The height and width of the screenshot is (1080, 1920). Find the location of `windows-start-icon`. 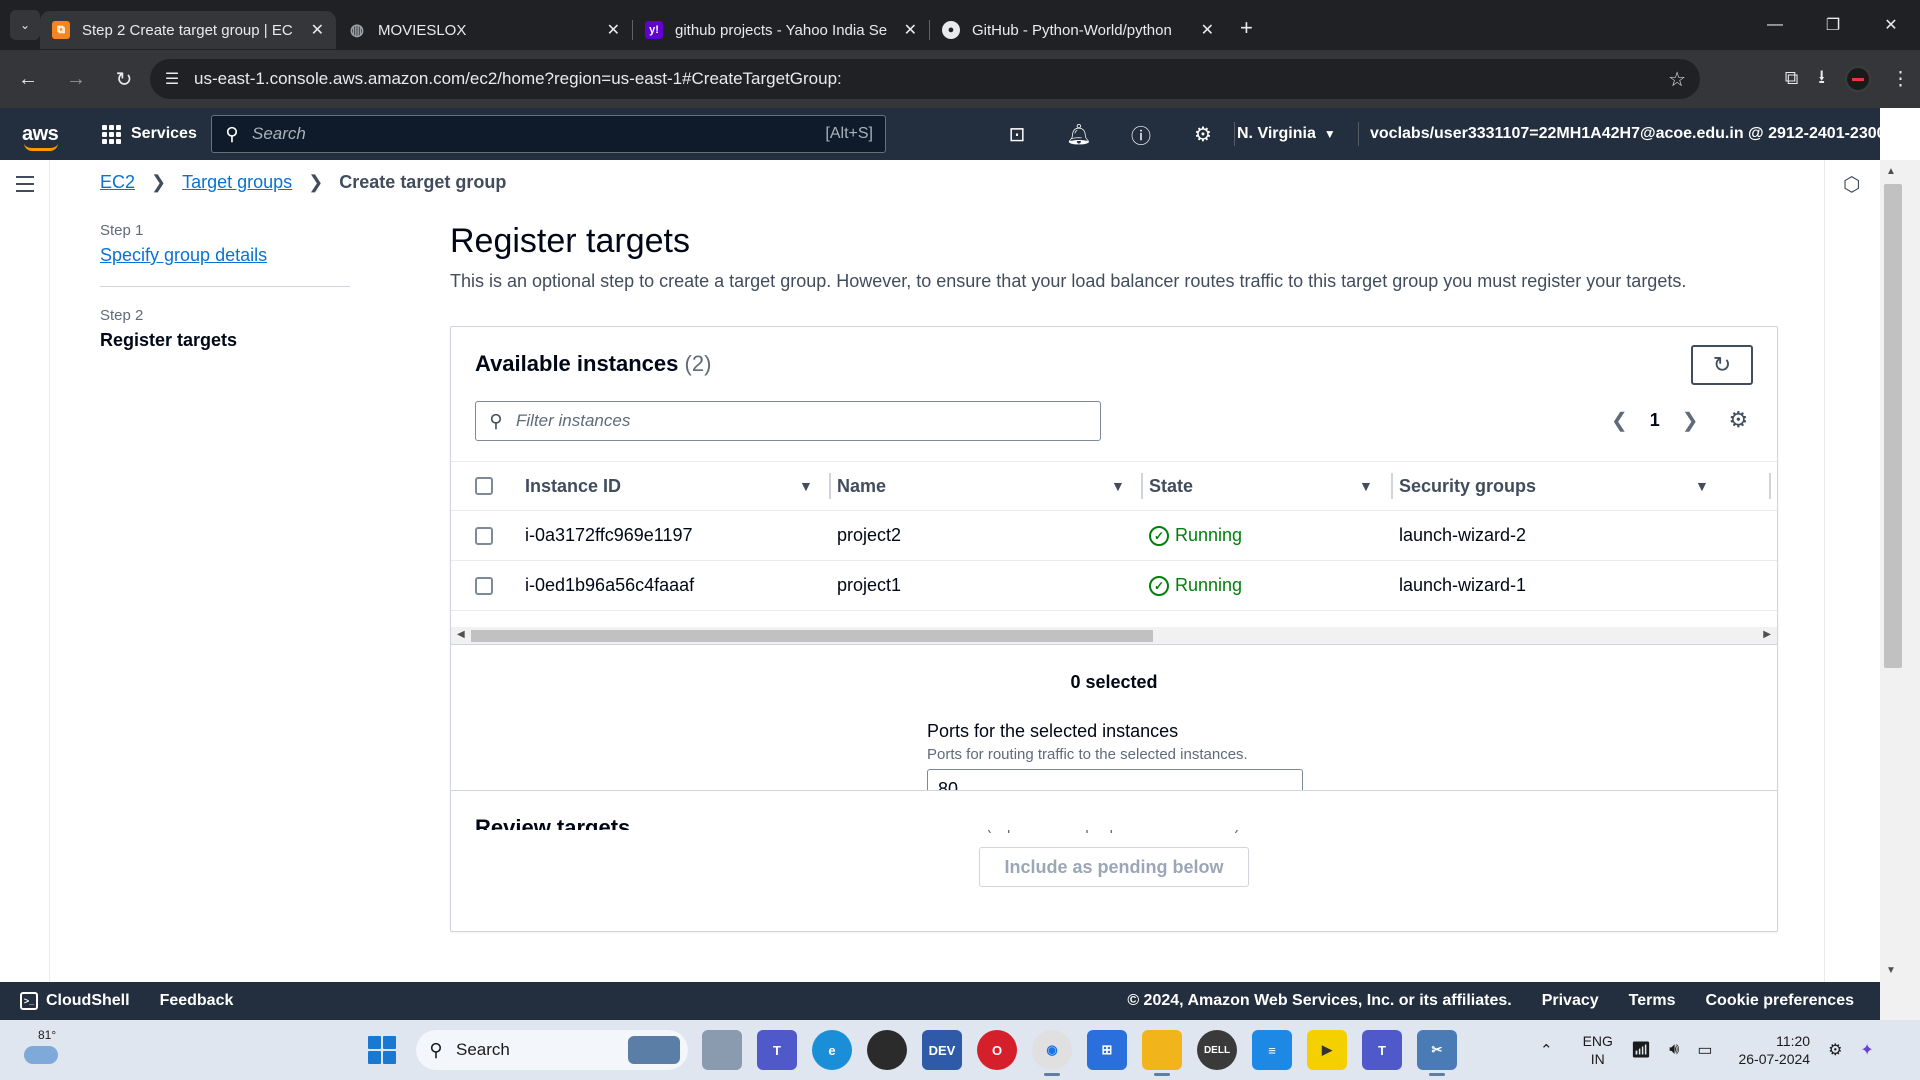

windows-start-icon is located at coordinates (382, 1050).